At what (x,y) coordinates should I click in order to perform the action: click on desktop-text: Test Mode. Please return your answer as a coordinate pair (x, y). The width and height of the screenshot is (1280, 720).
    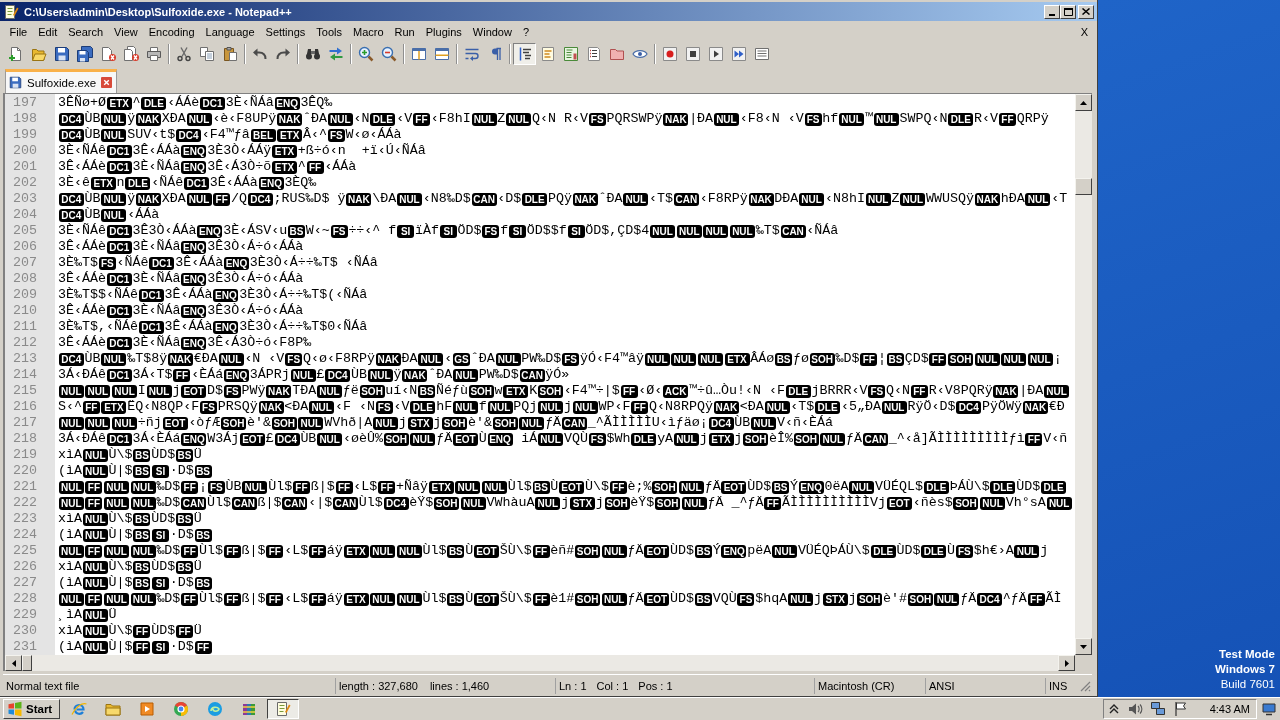
    Looking at the image, I should click on (1247, 654).